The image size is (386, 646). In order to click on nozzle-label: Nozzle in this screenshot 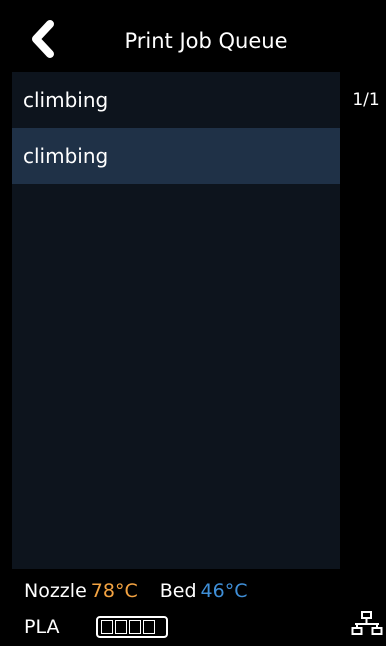, I will do `click(55, 591)`.